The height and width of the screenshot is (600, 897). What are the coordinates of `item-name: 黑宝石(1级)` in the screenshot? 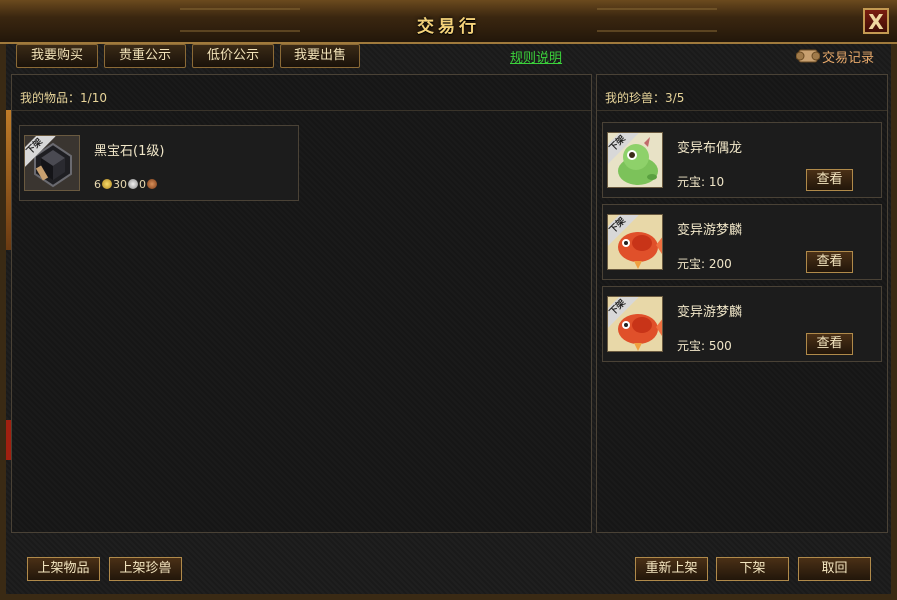 It's located at (129, 151).